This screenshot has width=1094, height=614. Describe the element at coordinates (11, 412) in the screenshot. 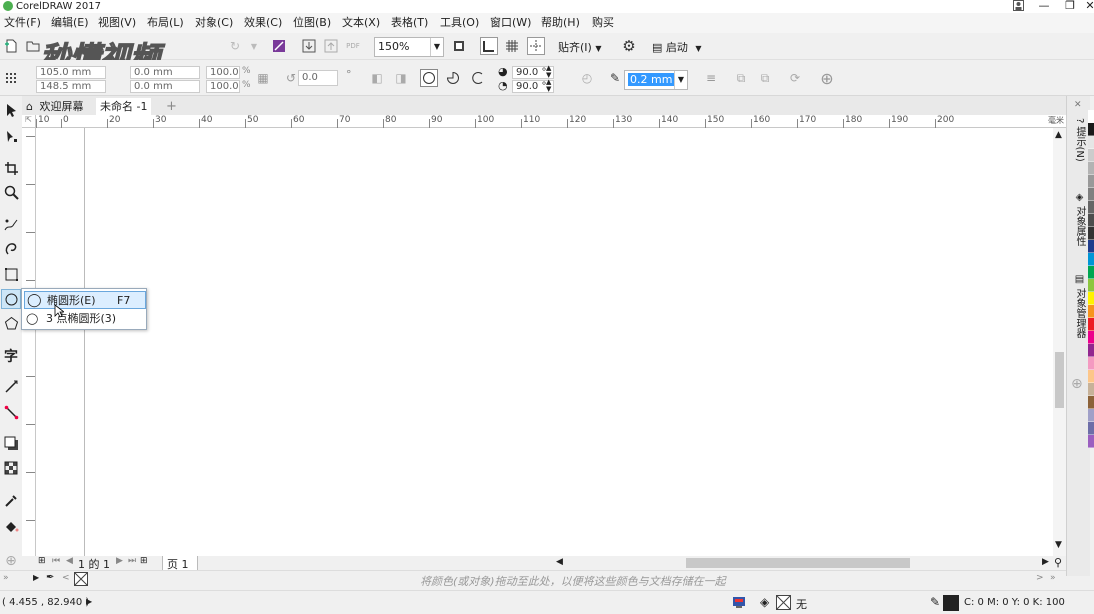

I see `connector-tool` at that location.